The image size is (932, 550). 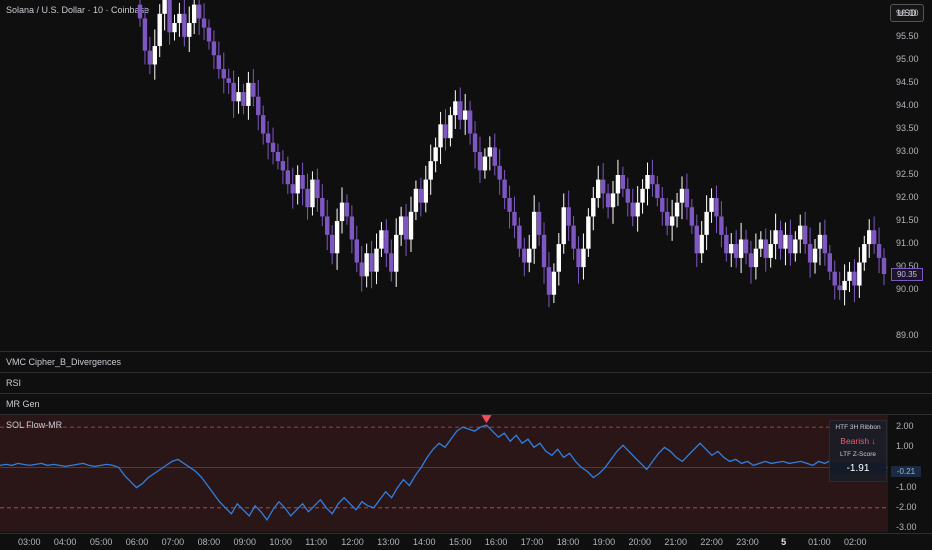 What do you see at coordinates (907, 335) in the screenshot?
I see `price-tick-label: 89.00` at bounding box center [907, 335].